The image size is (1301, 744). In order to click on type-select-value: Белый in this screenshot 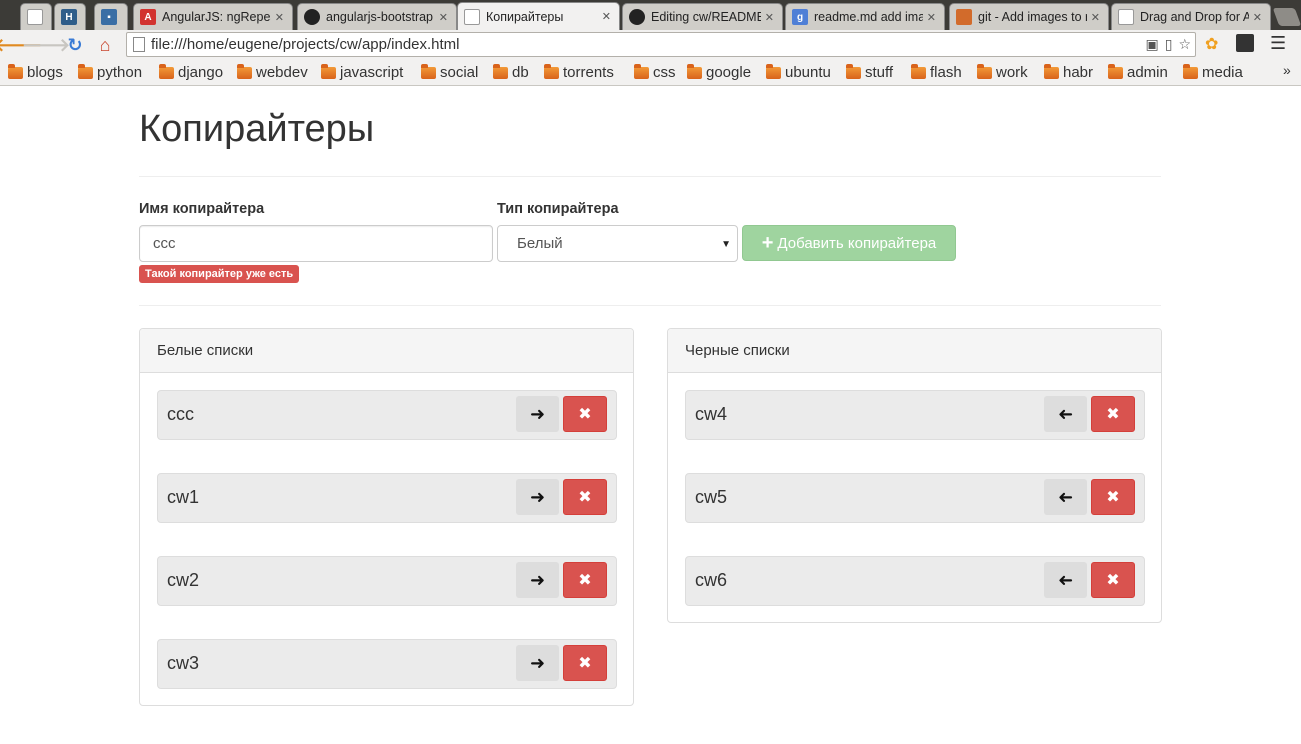, I will do `click(540, 243)`.